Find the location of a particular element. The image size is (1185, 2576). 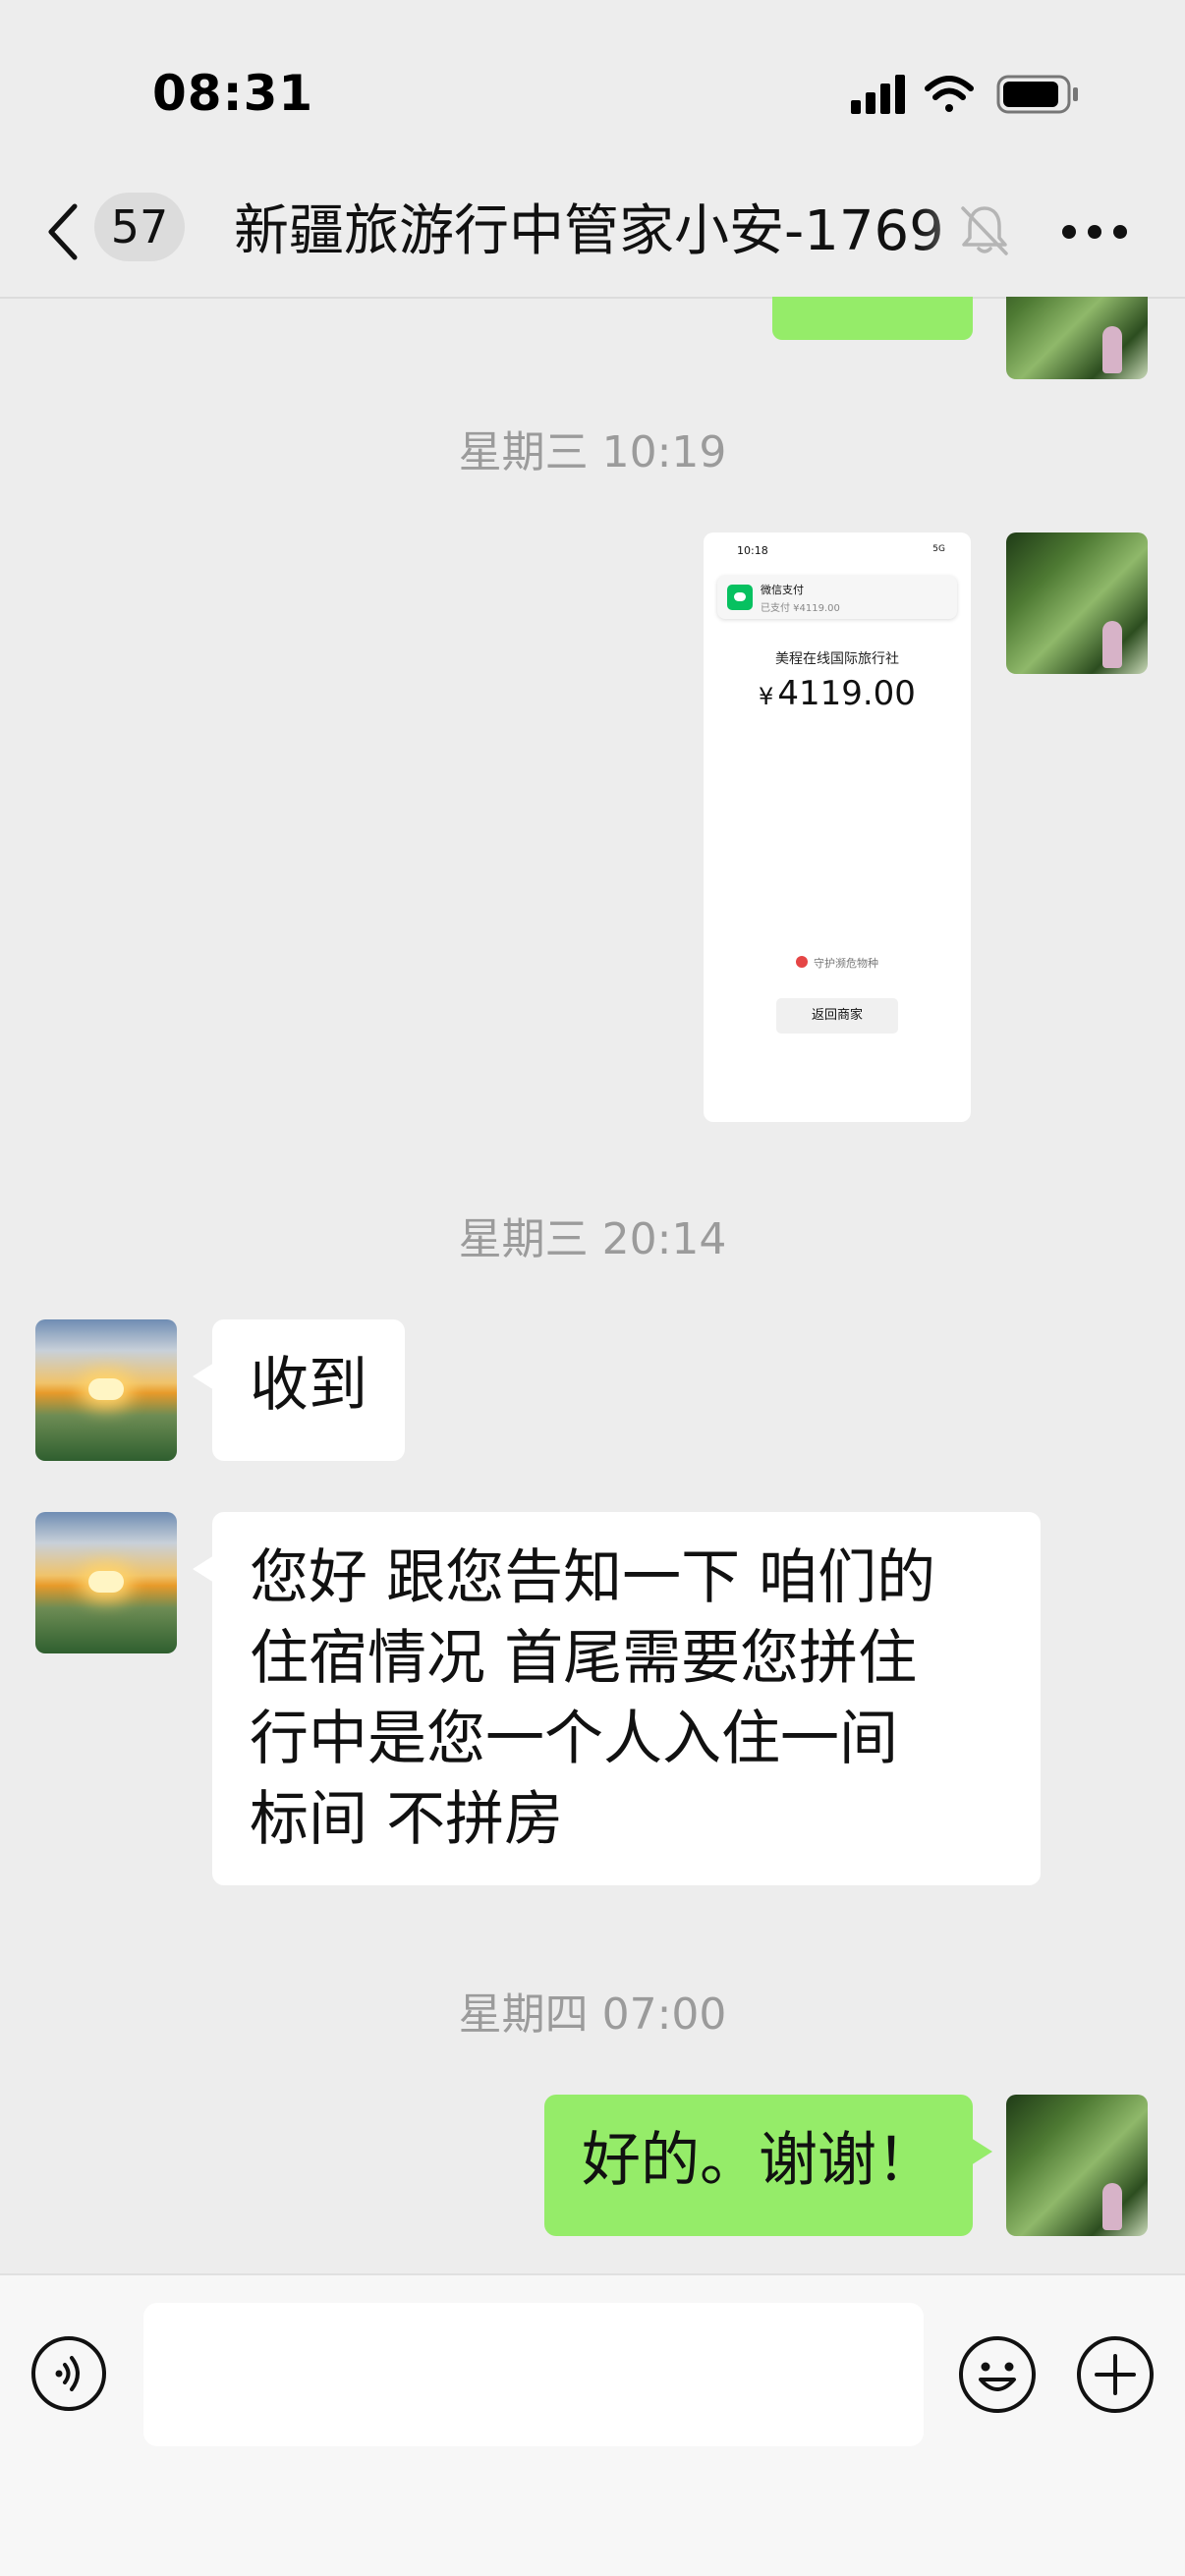

voice-icon is located at coordinates (68, 2373).